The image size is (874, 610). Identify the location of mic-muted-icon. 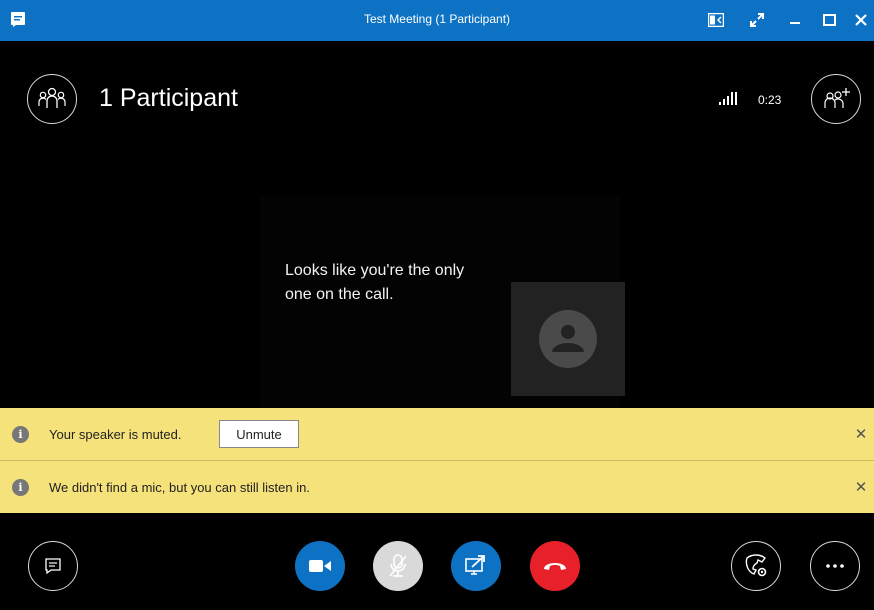
(398, 565).